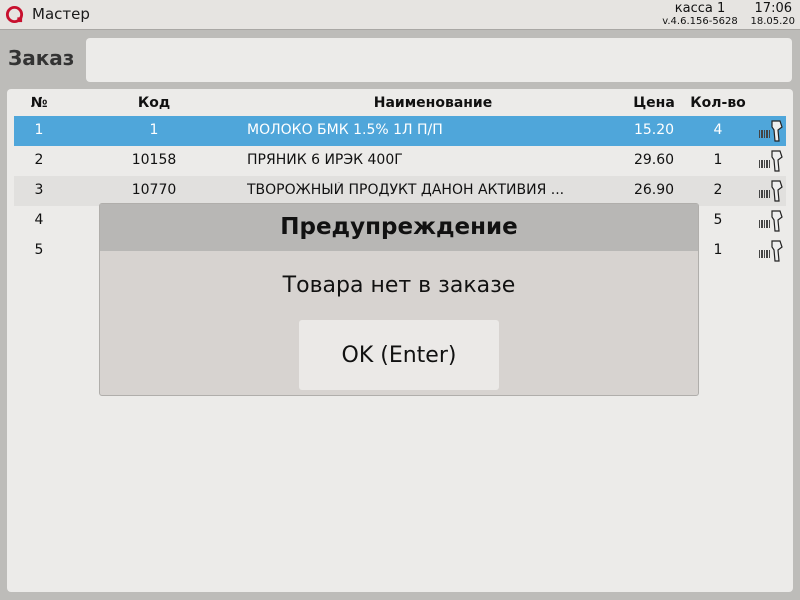 The image size is (800, 600). I want to click on header-code: Код, so click(154, 103).